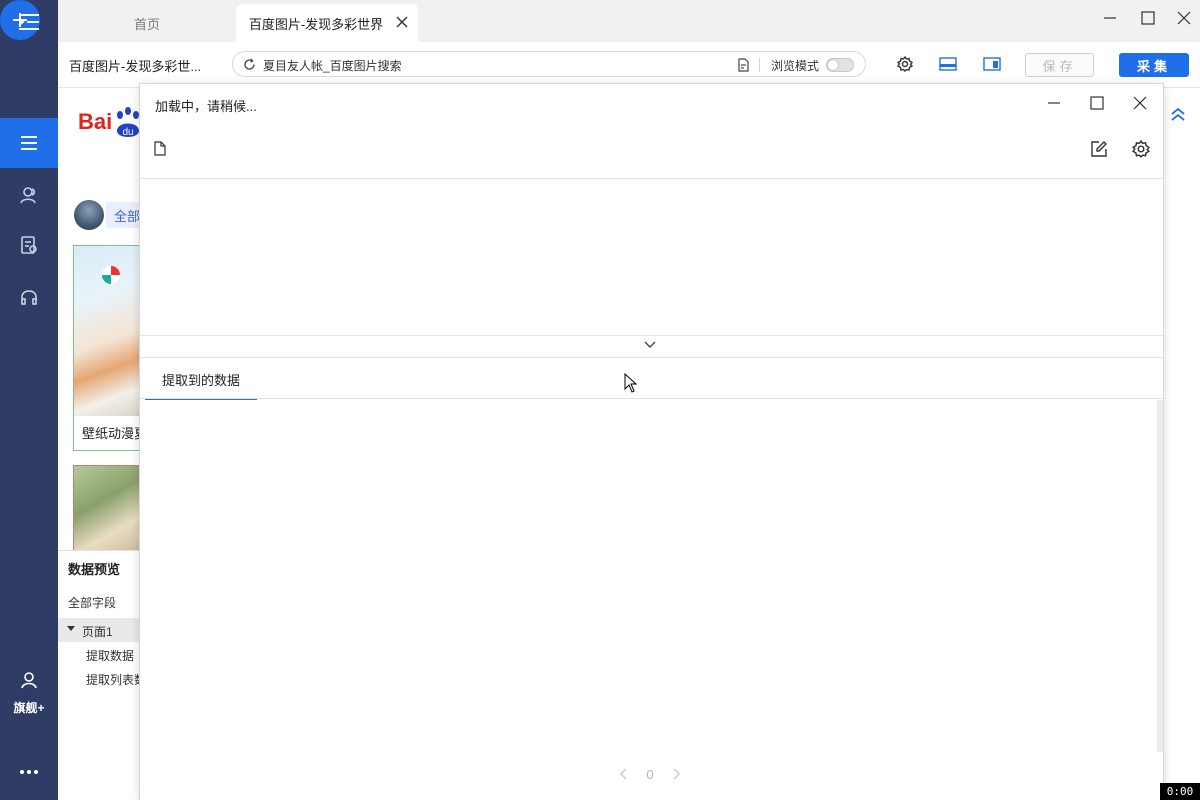  Describe the element at coordinates (29, 707) in the screenshot. I see `vip-label: 旗舰+` at that location.